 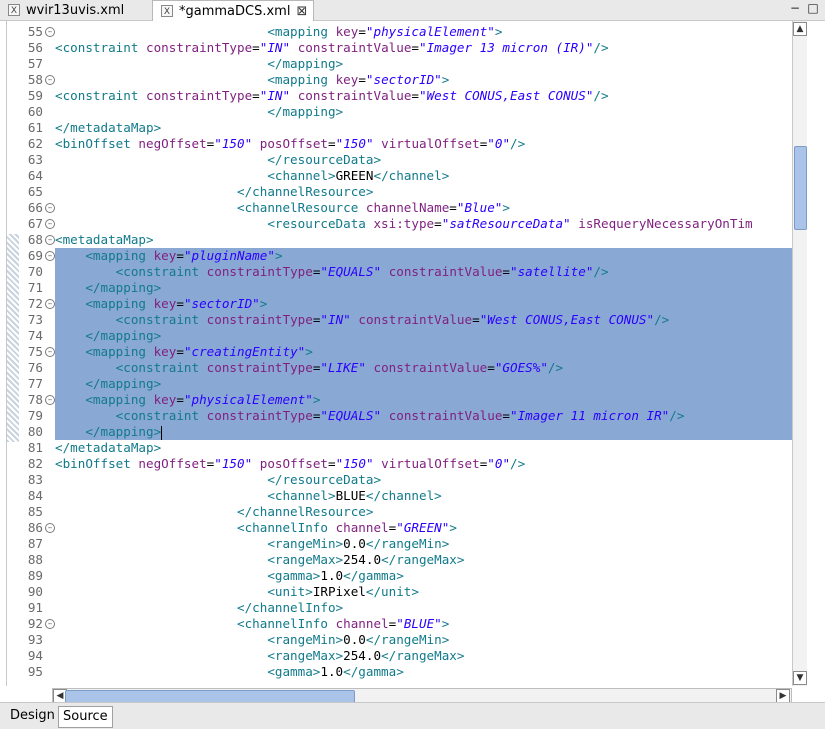 What do you see at coordinates (400, 192) in the screenshot?
I see `code-line: 65 </channelResource>` at bounding box center [400, 192].